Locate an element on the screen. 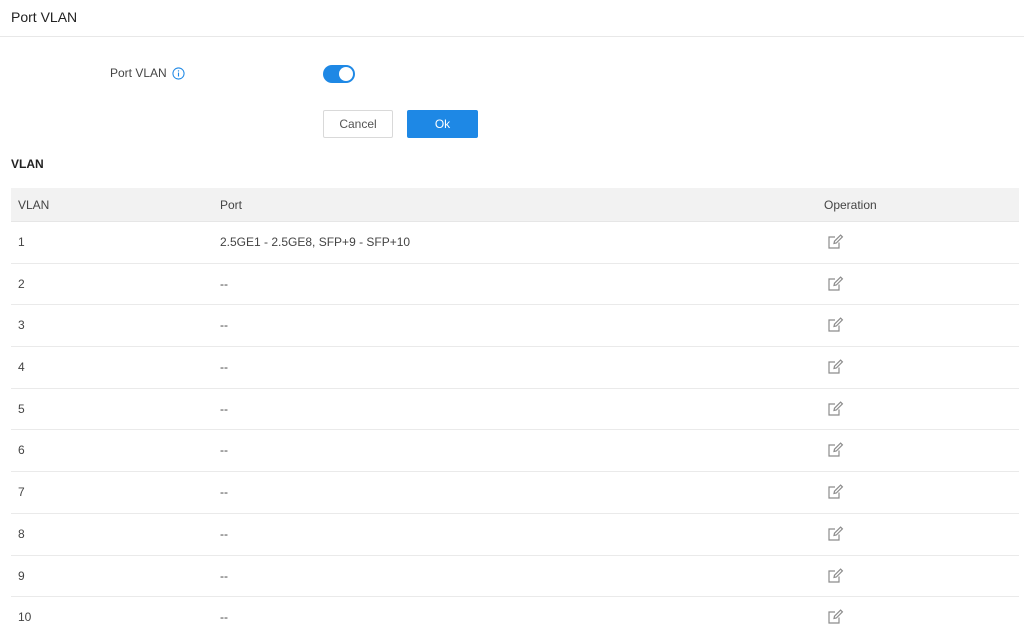  vlan-cell: 10 is located at coordinates (25, 617).